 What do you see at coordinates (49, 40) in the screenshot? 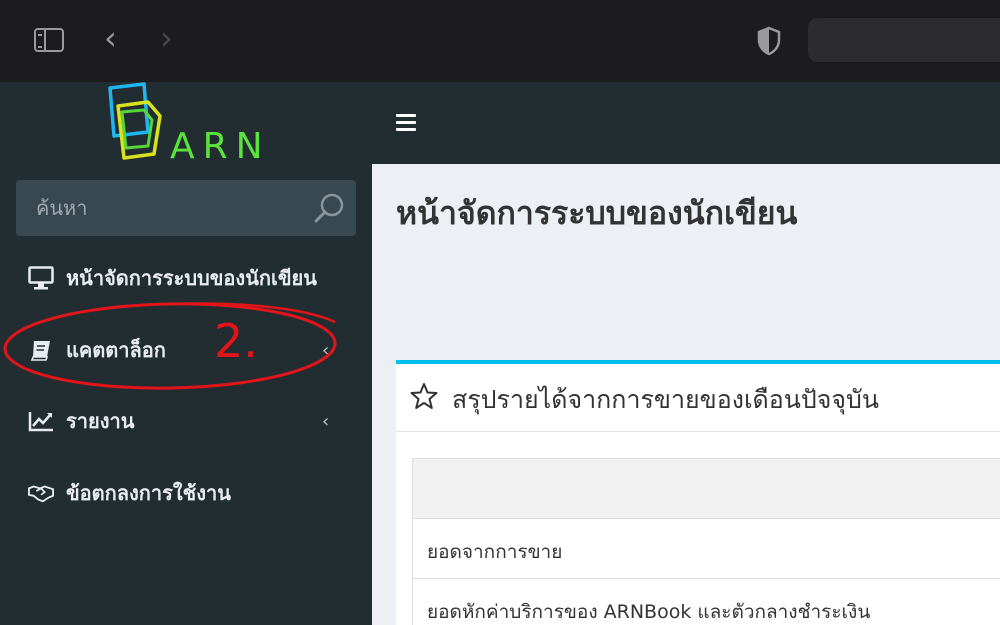
I see `sidebar-toggle-icon` at bounding box center [49, 40].